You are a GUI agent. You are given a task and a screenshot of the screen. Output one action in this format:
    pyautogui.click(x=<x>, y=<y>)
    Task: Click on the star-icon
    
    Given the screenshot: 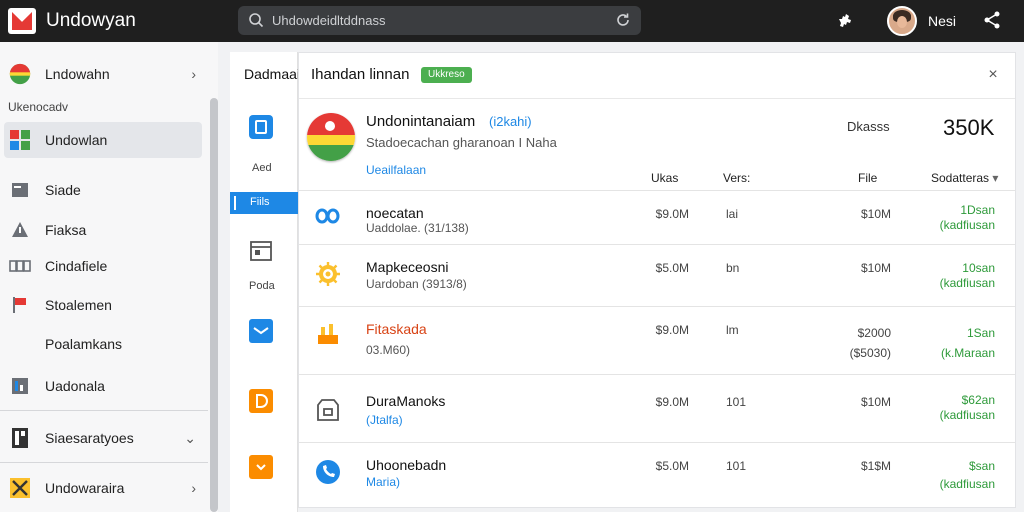 What is the action you would take?
    pyautogui.click(x=20, y=488)
    